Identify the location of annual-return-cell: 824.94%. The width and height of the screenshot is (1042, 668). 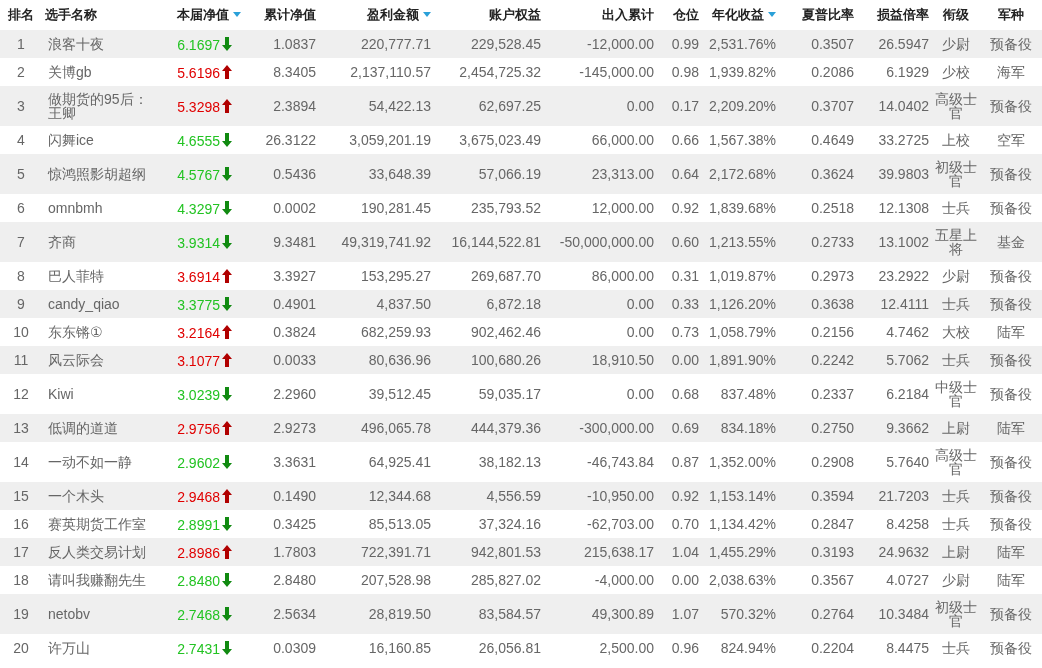
(740, 648).